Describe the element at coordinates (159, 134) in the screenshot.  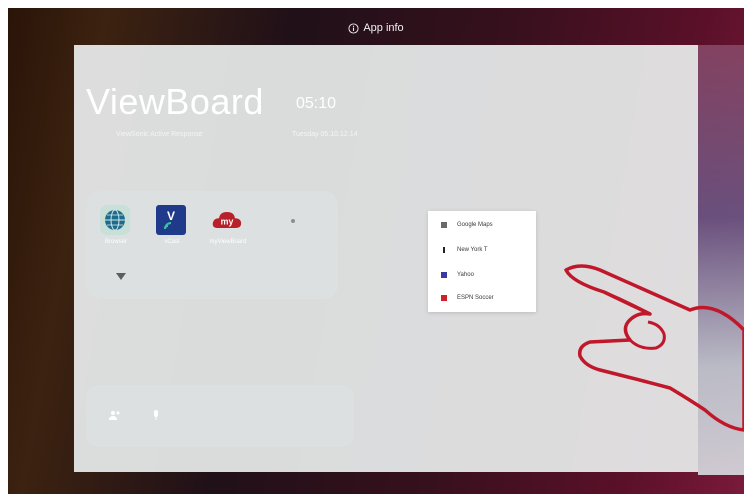
I see `card-subtitle-left: ViewSonic Active Response` at that location.